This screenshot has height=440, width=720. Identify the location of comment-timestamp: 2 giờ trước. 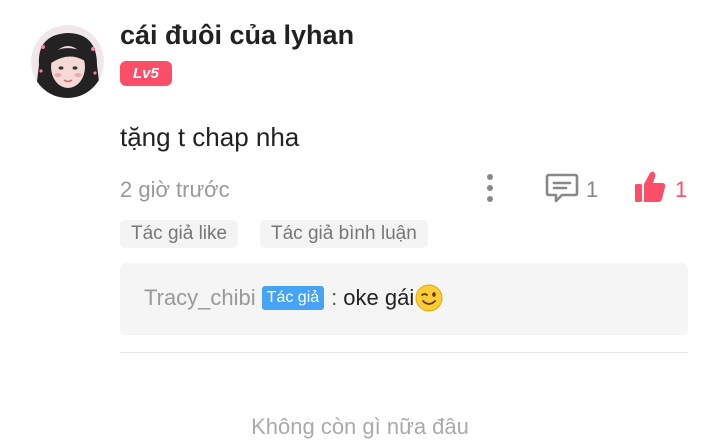
(175, 189).